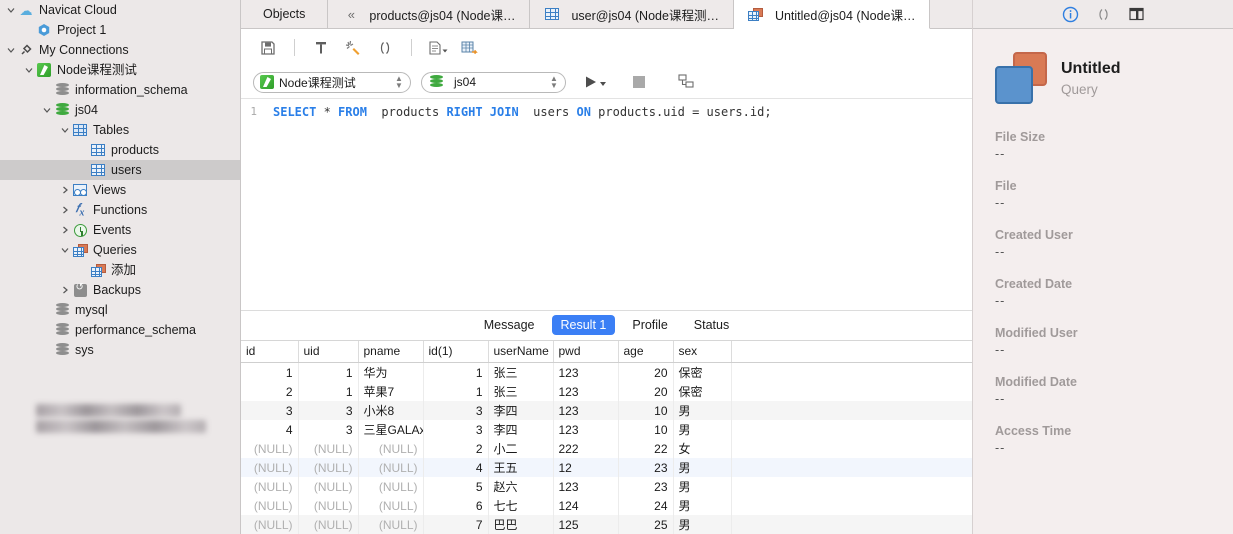 This screenshot has height=534, width=1233. Describe the element at coordinates (120, 250) in the screenshot. I see `sidebar-item-queries: Queries` at that location.